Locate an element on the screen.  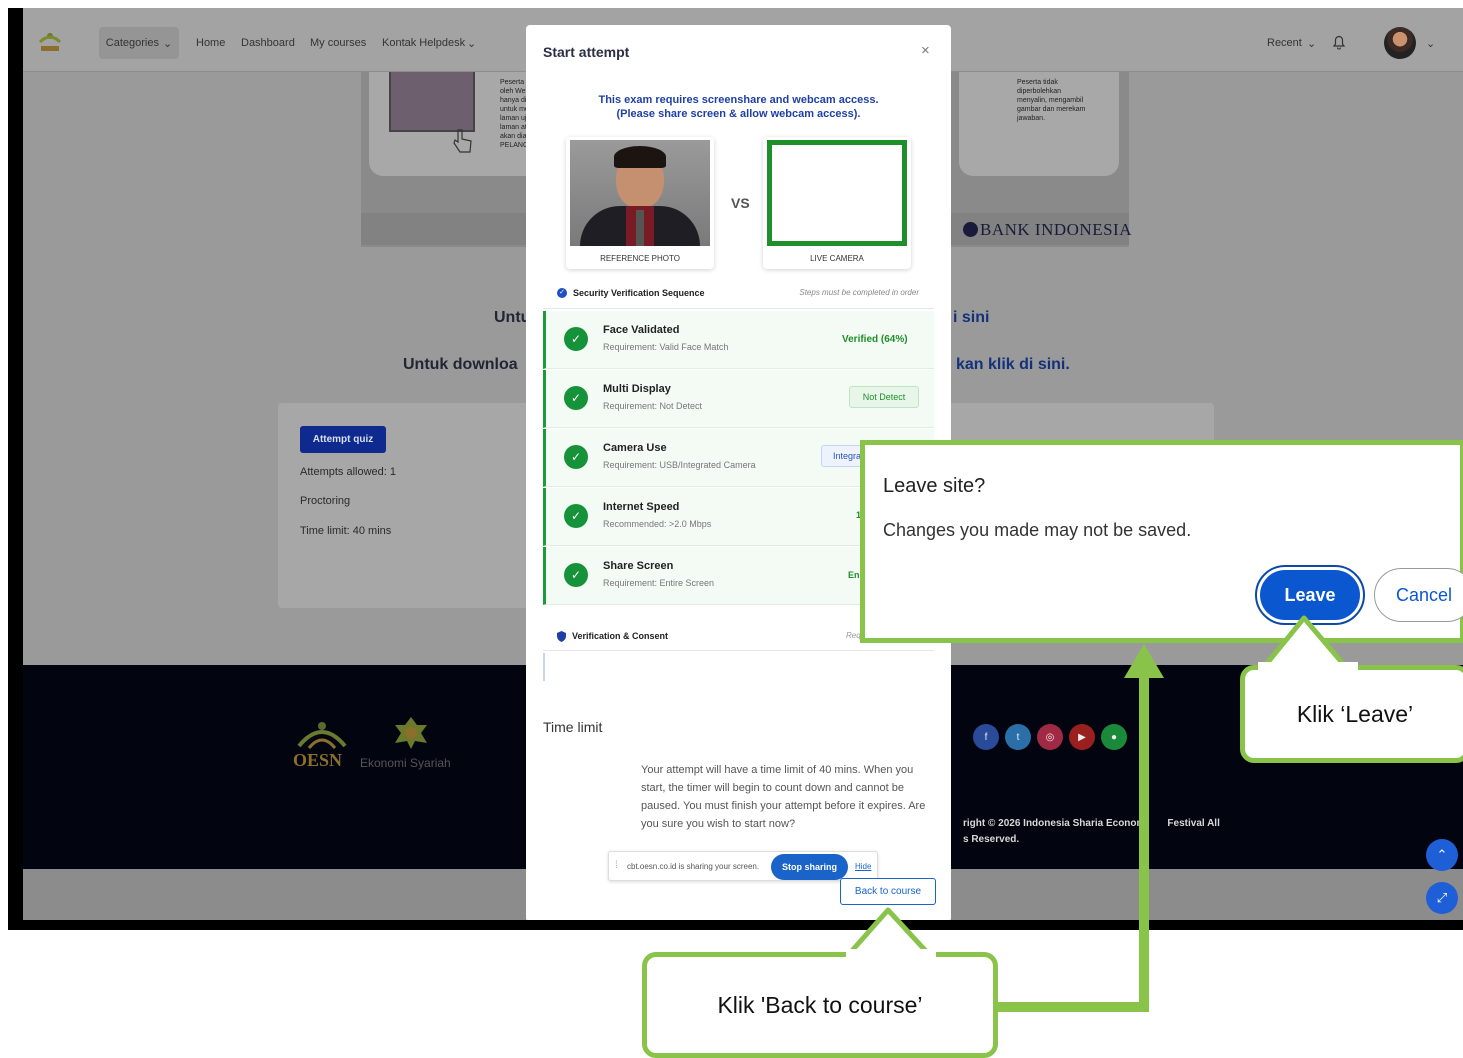
callout-klik-leave: Klik ‘Leave’ is located at coordinates (1351, 714).